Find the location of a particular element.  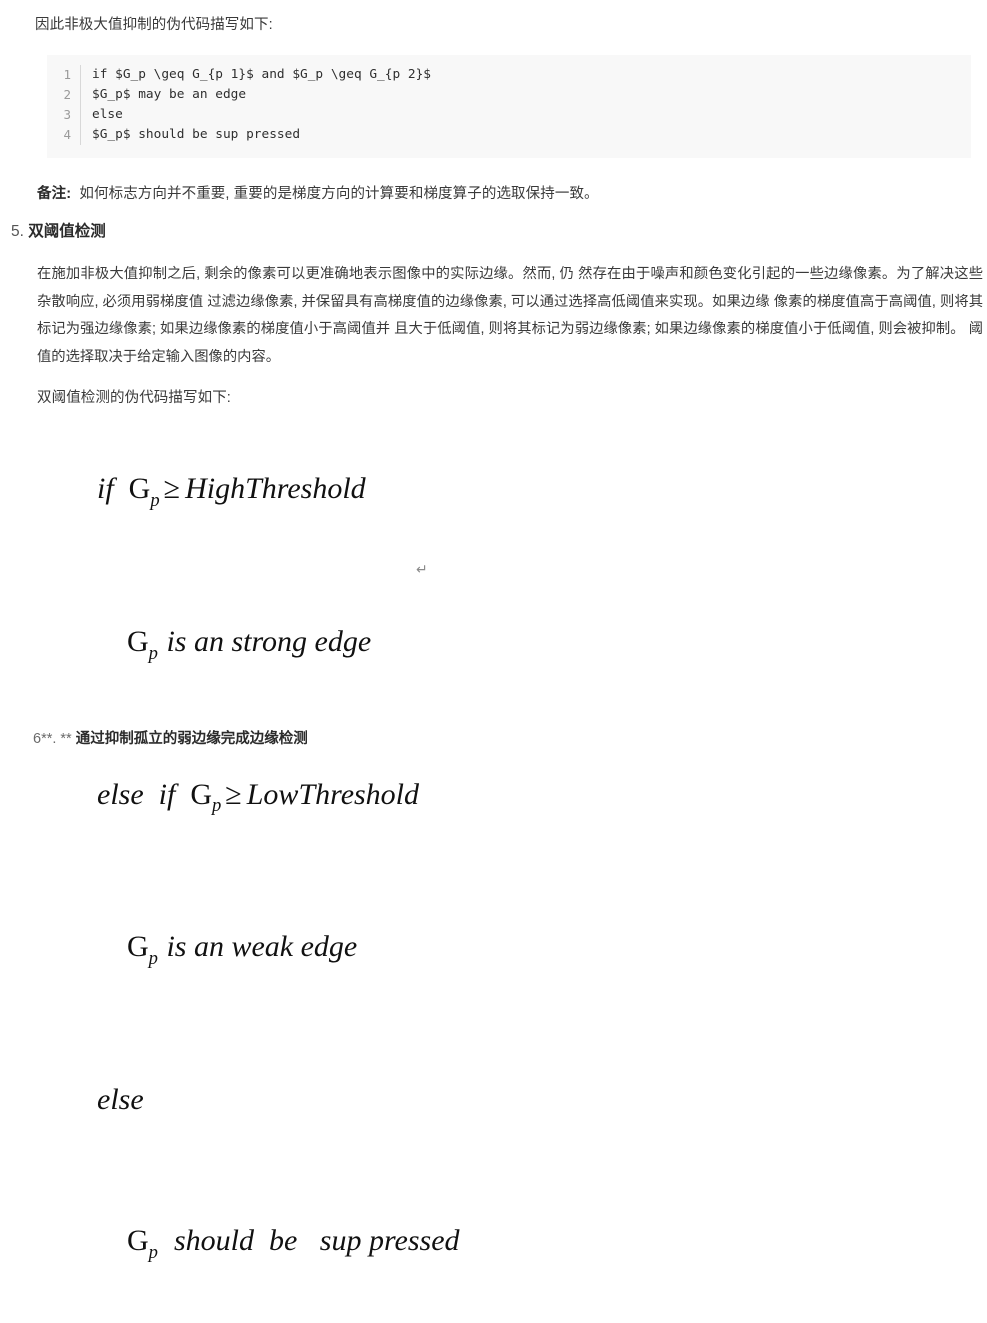

code-line: 4 $G_p$ should be sup pressed is located at coordinates (509, 135).